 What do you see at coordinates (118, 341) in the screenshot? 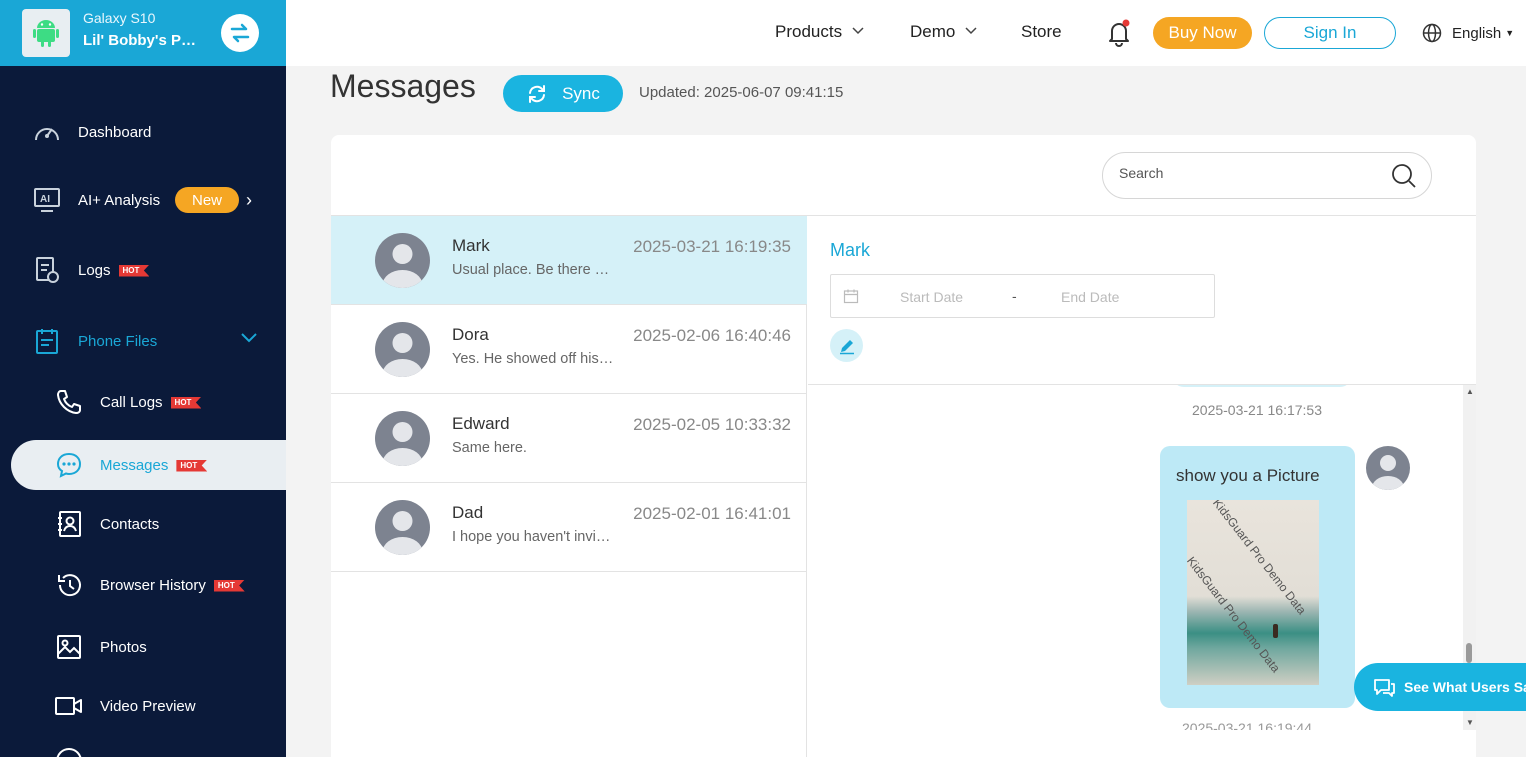
I see `sidebar-item-label: Phone Files` at bounding box center [118, 341].